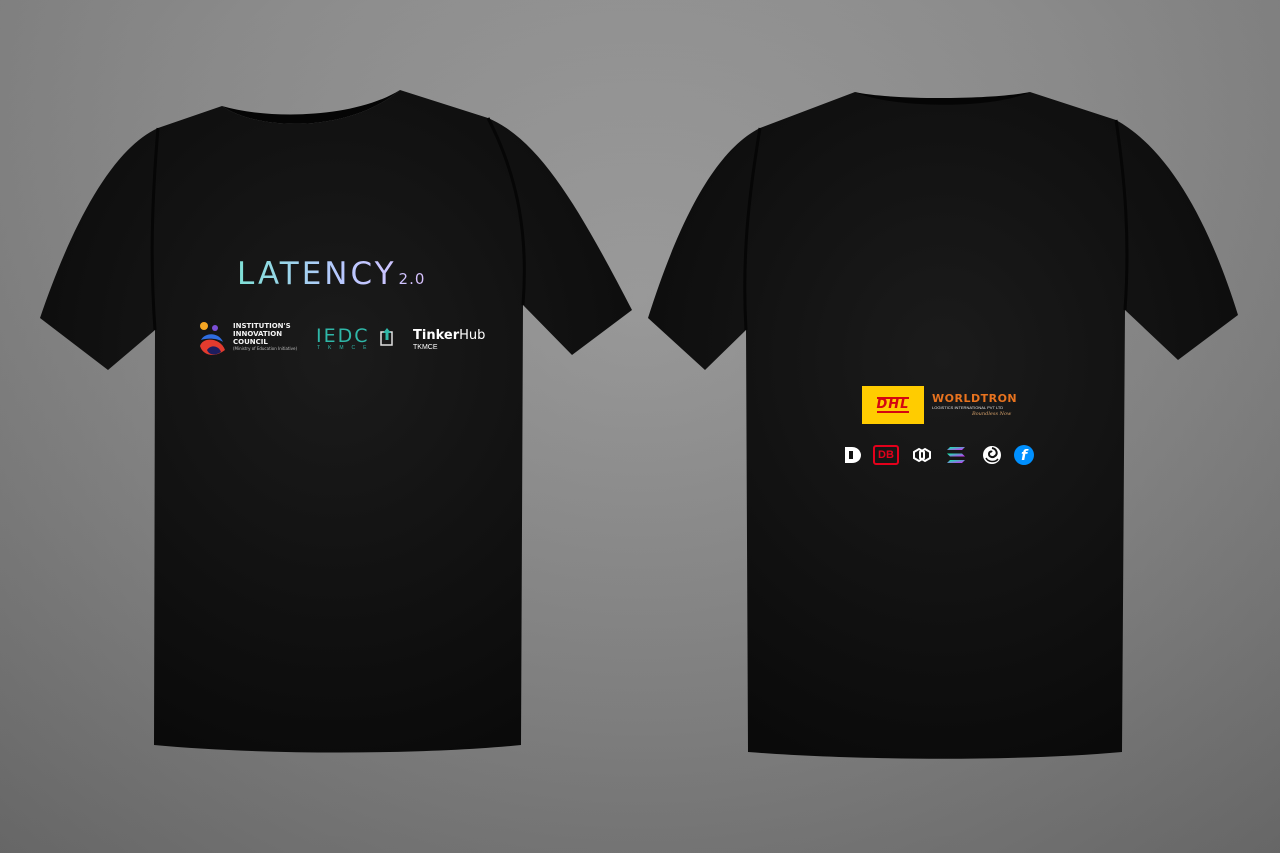 The height and width of the screenshot is (853, 1280). I want to click on tinkerhub-logo: TinkerHub TKMCE, so click(449, 341).